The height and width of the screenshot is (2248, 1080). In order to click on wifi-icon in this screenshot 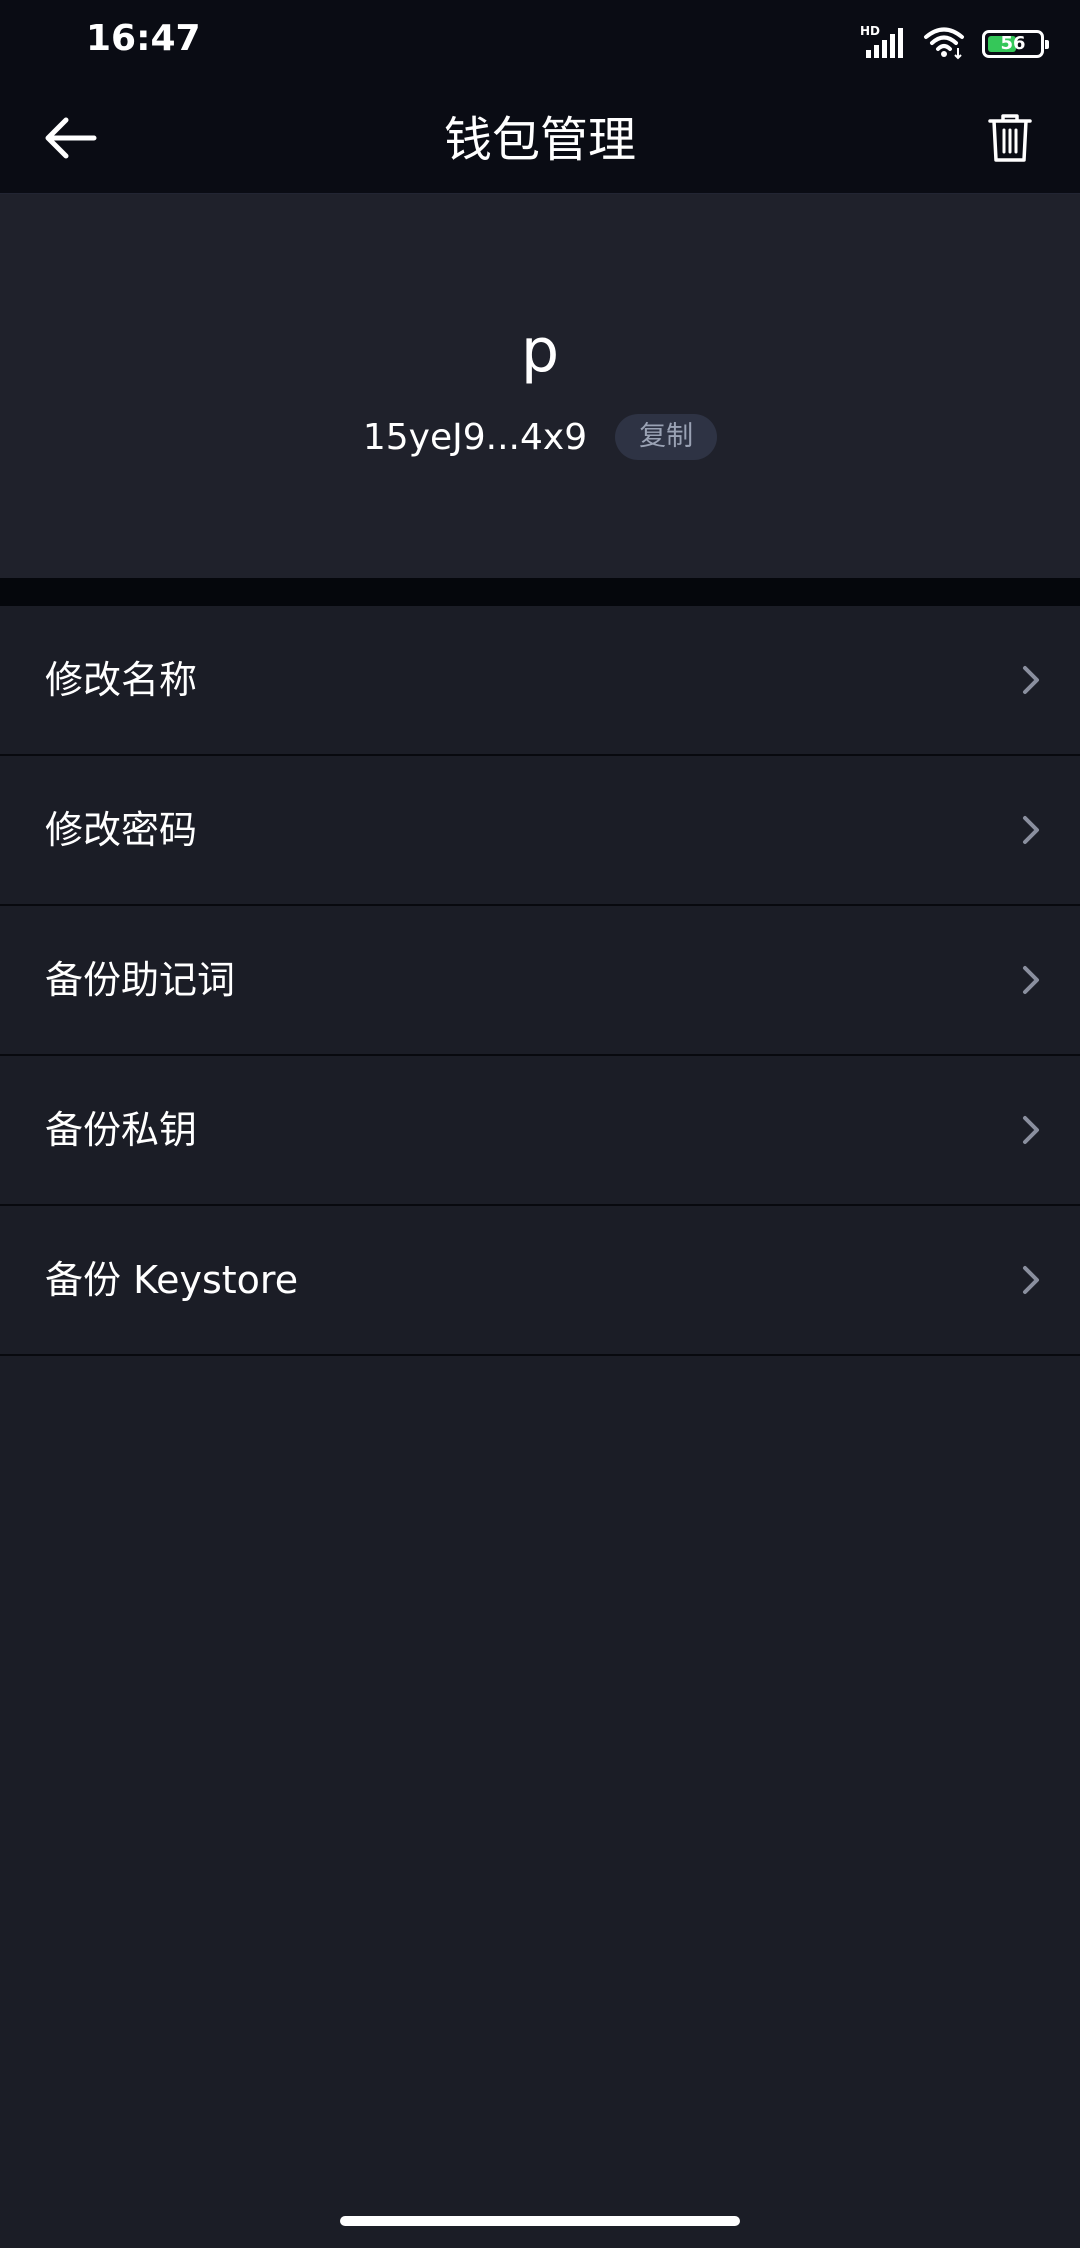, I will do `click(944, 44)`.